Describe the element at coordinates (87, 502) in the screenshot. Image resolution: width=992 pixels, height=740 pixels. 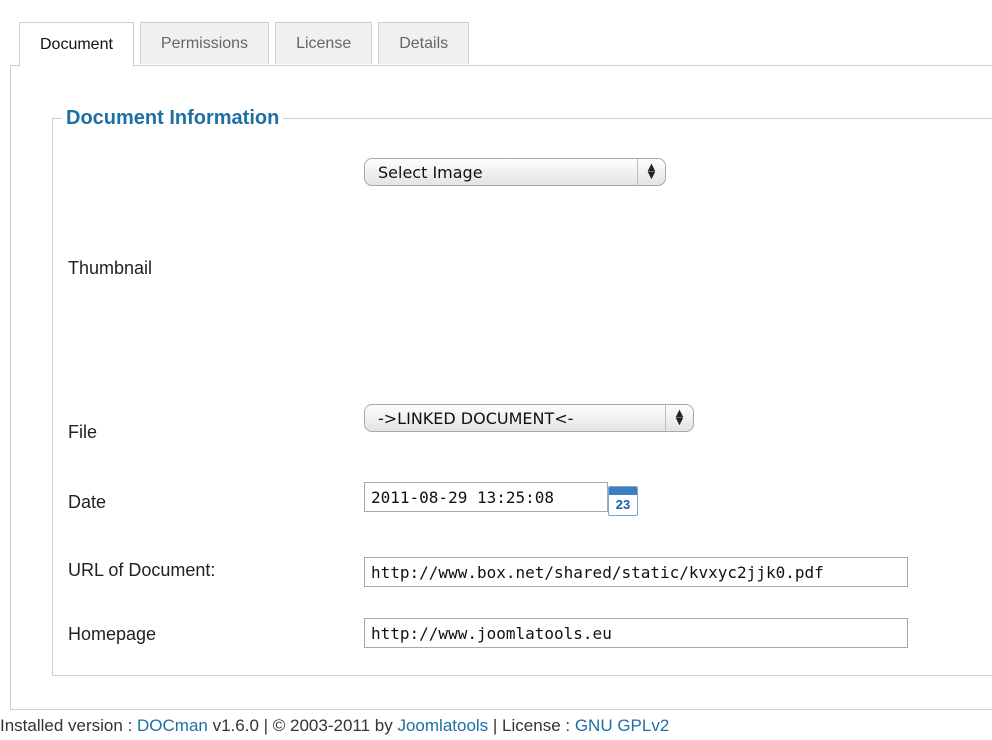
I see `date-label: Date` at that location.